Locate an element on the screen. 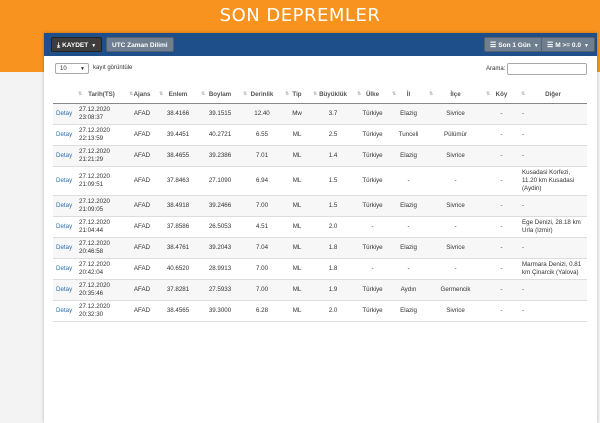 This screenshot has height=423, width=600. cell-date: 27.12.2020 20:32:30 is located at coordinates (101, 311).